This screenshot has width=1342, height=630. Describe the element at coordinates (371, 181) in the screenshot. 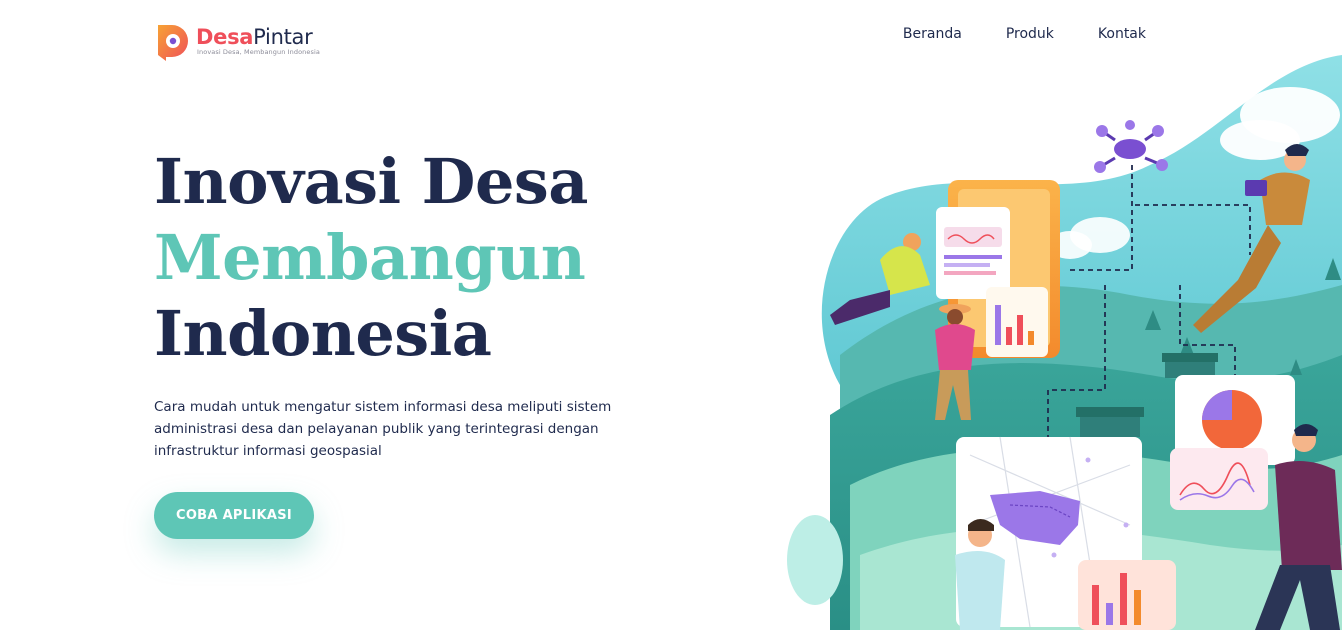

I see `hero-title-line-1: Inovasi Desa` at that location.